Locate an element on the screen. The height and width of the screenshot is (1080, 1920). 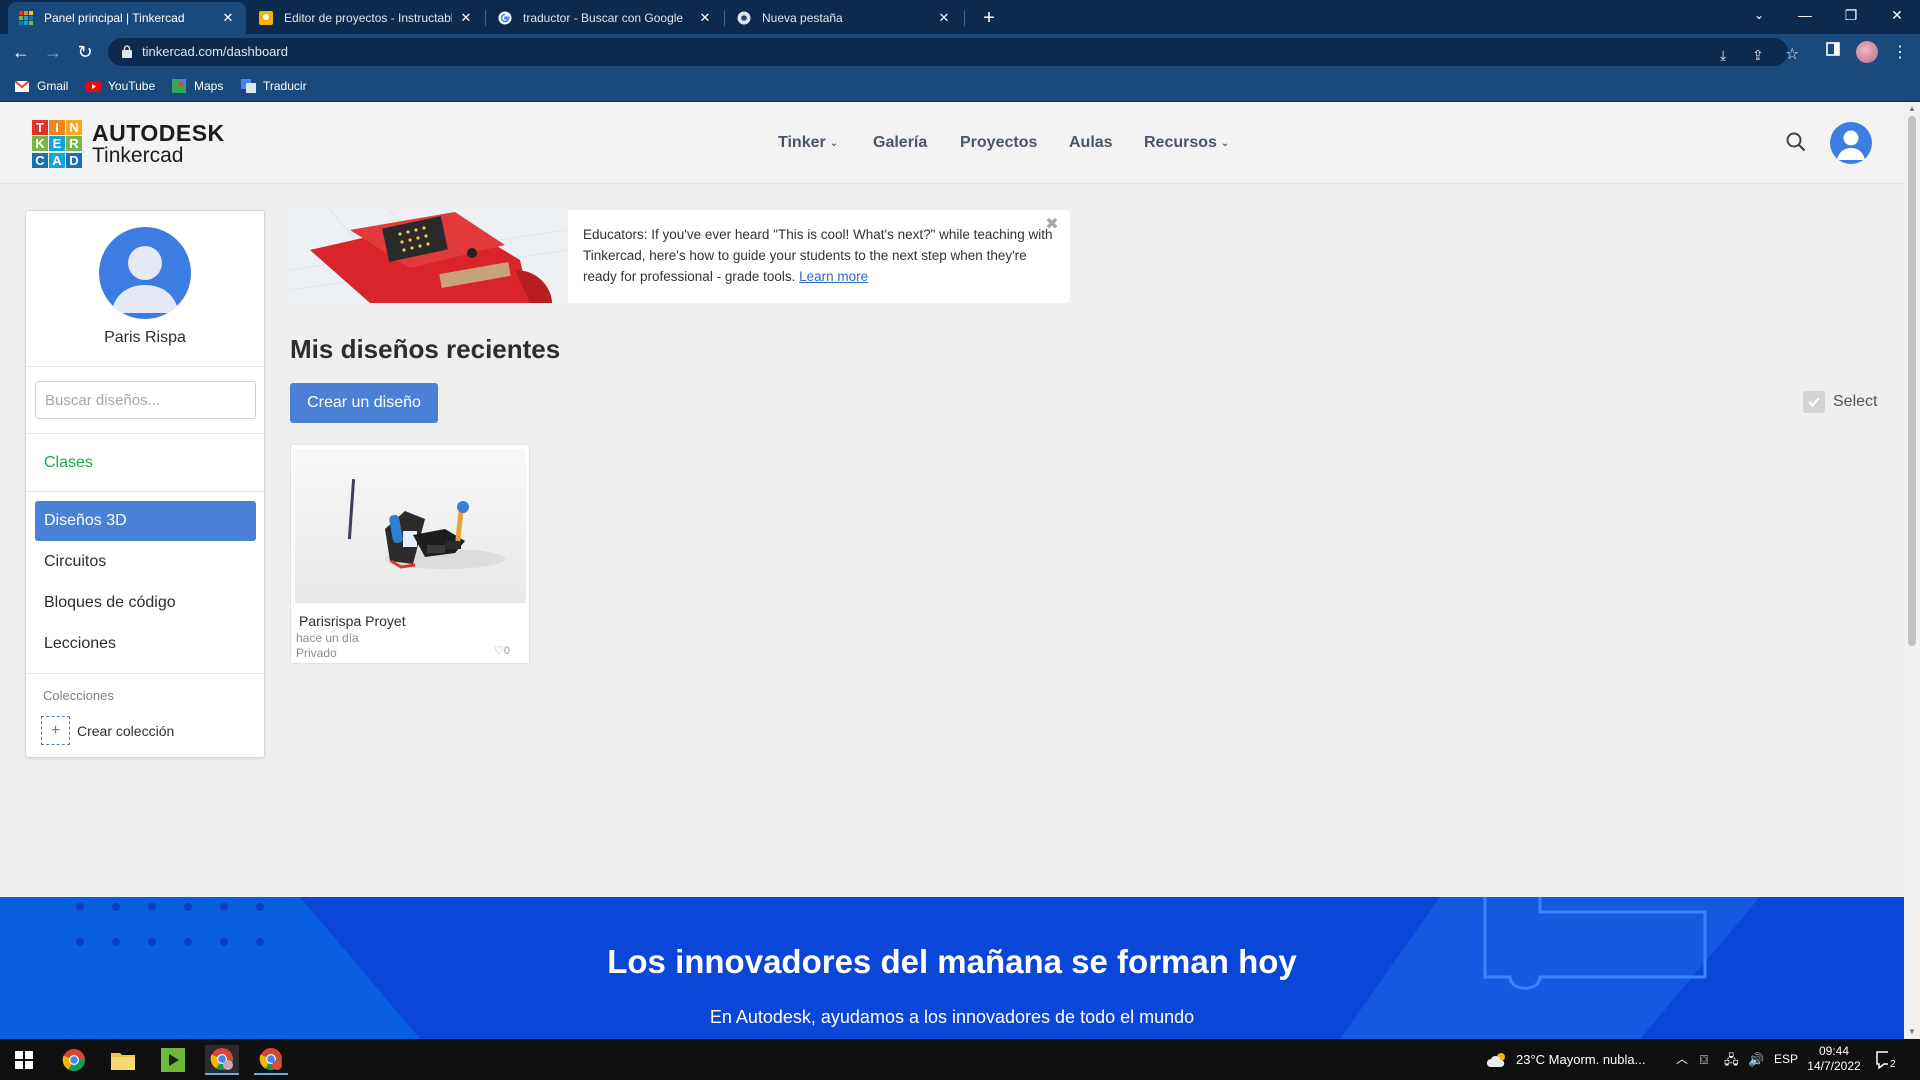
heart-icon: ♡ is located at coordinates (499, 651).